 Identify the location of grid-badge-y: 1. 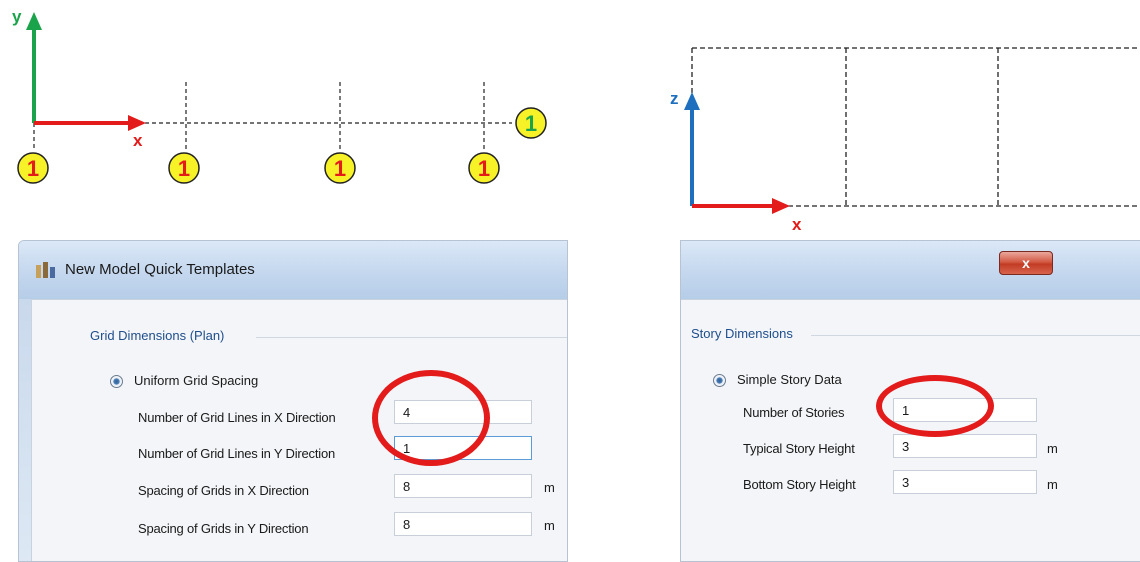
(531, 123).